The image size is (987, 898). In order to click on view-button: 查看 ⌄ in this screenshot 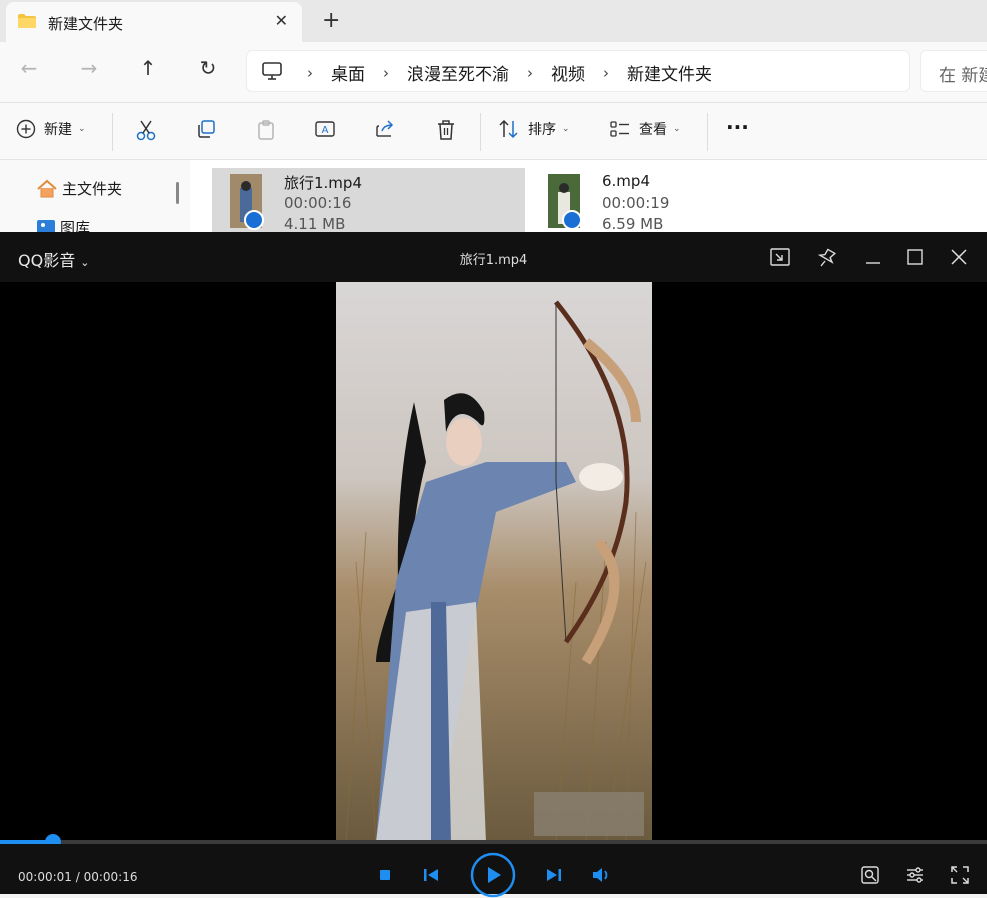, I will do `click(645, 129)`.